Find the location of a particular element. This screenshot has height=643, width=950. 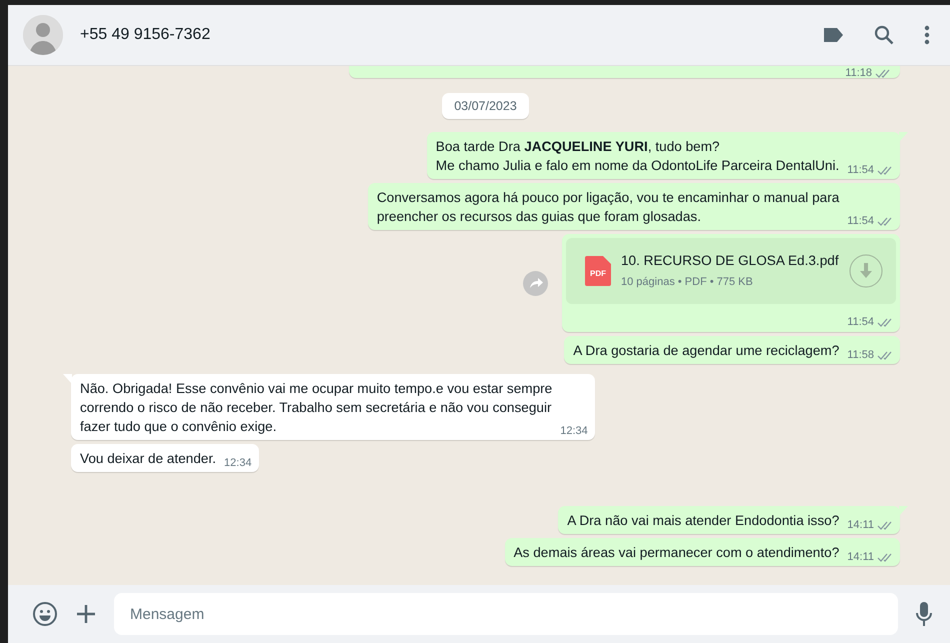

message-input: Mensagem is located at coordinates (506, 614).